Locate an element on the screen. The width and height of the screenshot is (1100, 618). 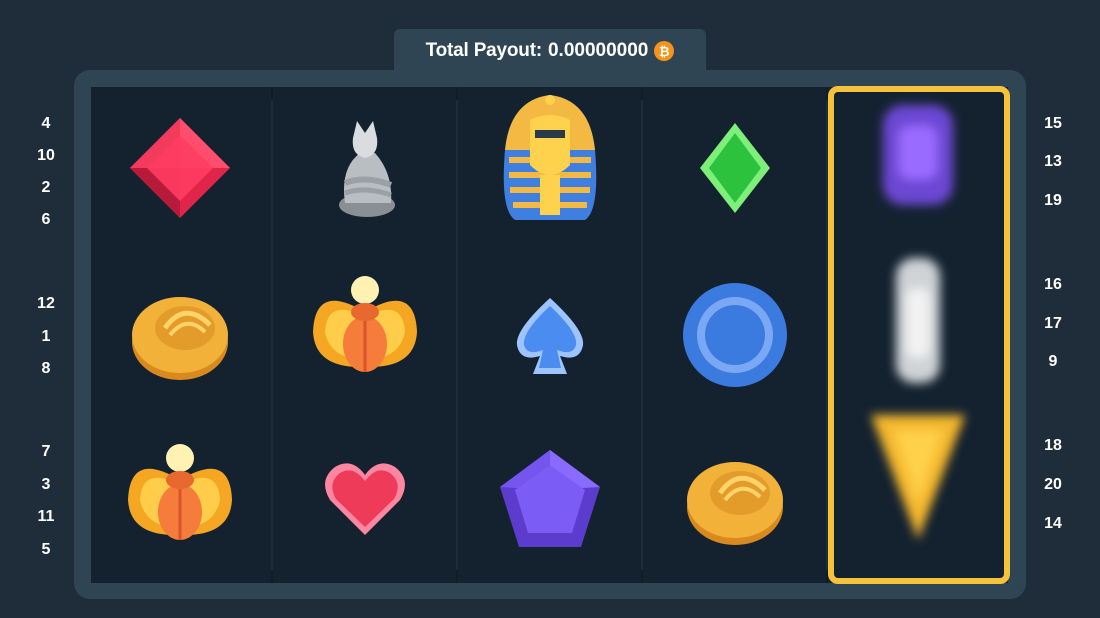
active-reel-highlight is located at coordinates (919, 335).